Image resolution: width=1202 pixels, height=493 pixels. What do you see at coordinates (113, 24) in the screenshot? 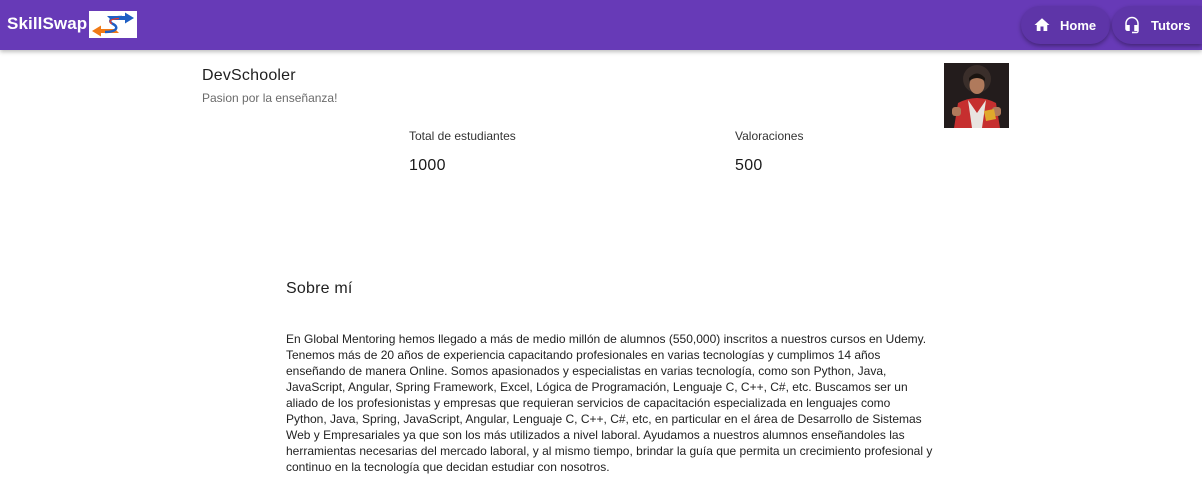
I see `skillswap-logo-icon` at bounding box center [113, 24].